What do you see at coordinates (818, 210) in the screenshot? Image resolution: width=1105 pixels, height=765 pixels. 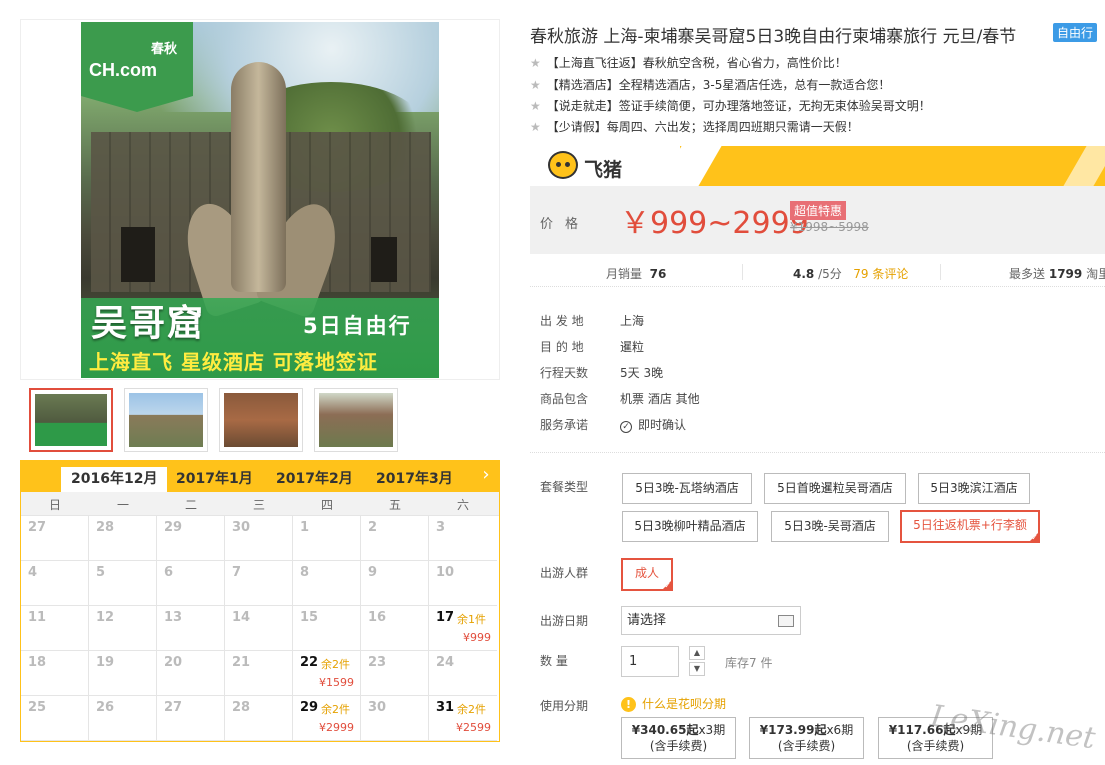 I see `price-badge: 超值特惠` at bounding box center [818, 210].